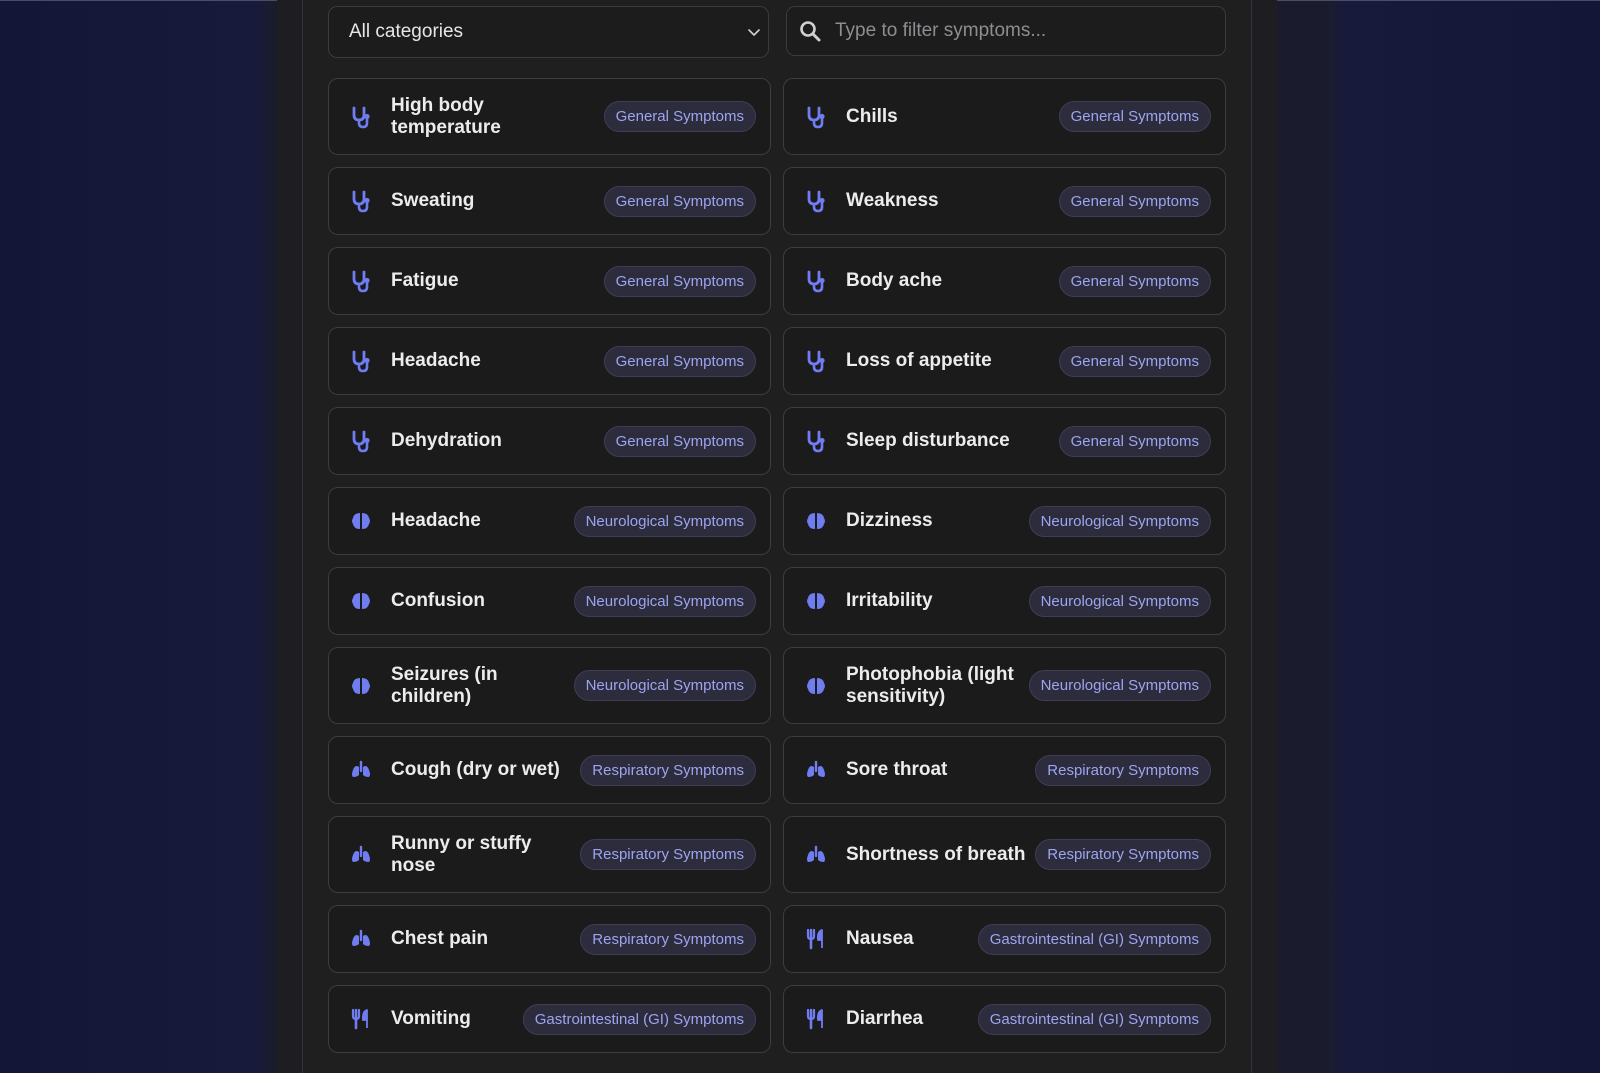  Describe the element at coordinates (880, 938) in the screenshot. I see `symptom-name: Nausea` at that location.